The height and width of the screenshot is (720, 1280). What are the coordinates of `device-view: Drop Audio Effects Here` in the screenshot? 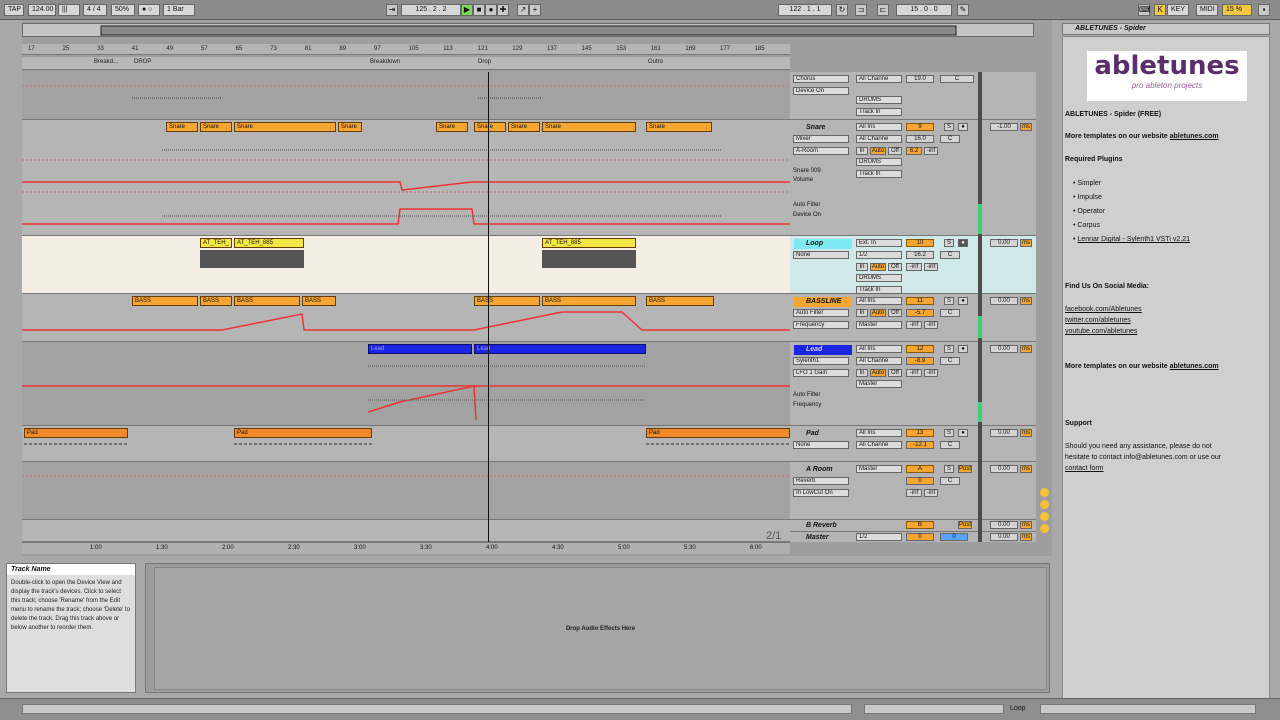 It's located at (597, 628).